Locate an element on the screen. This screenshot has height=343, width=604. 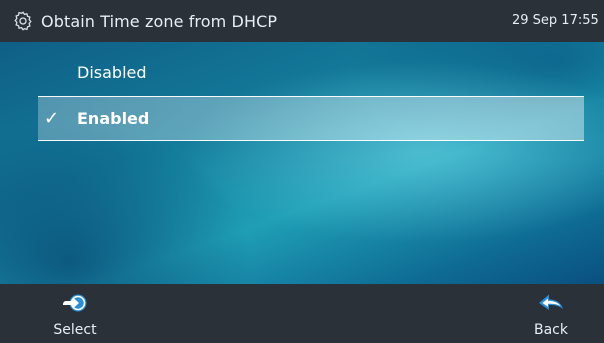
gear-icon is located at coordinates (23, 21).